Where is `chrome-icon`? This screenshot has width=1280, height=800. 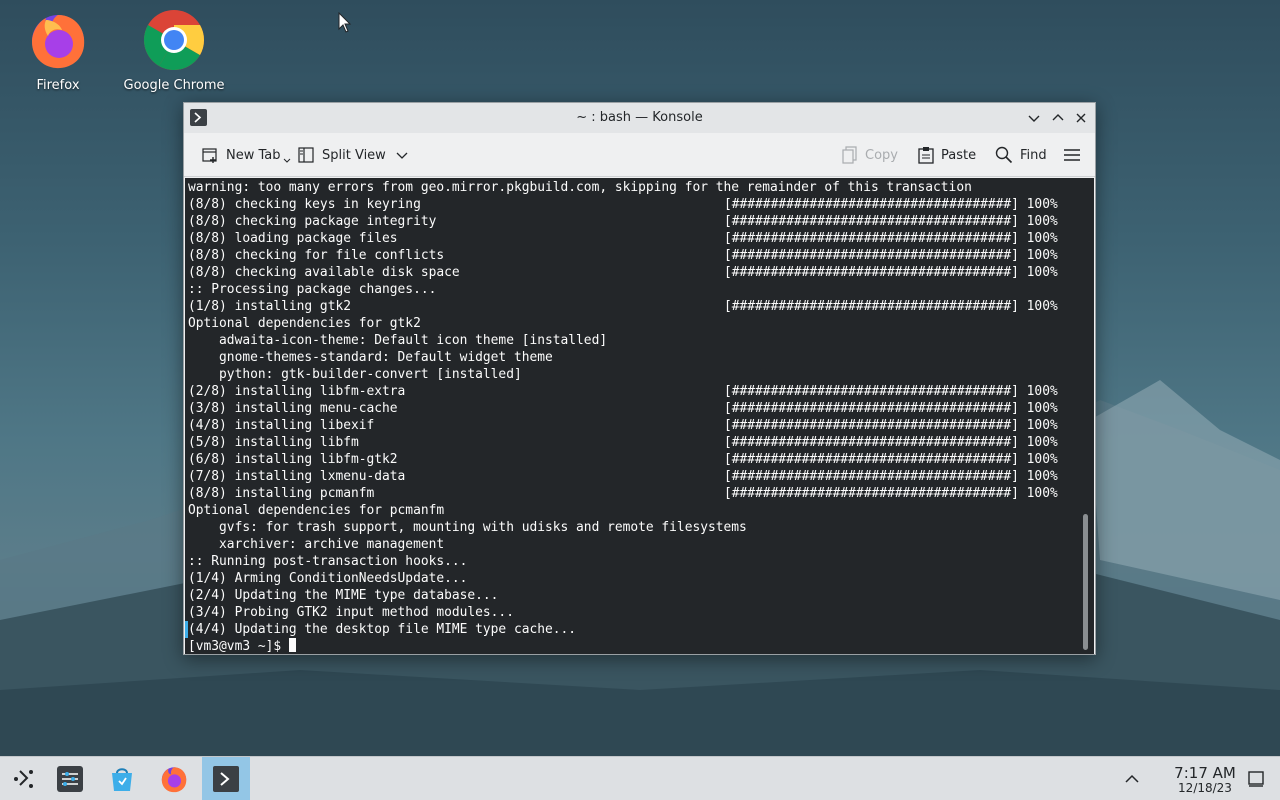
chrome-icon is located at coordinates (174, 40).